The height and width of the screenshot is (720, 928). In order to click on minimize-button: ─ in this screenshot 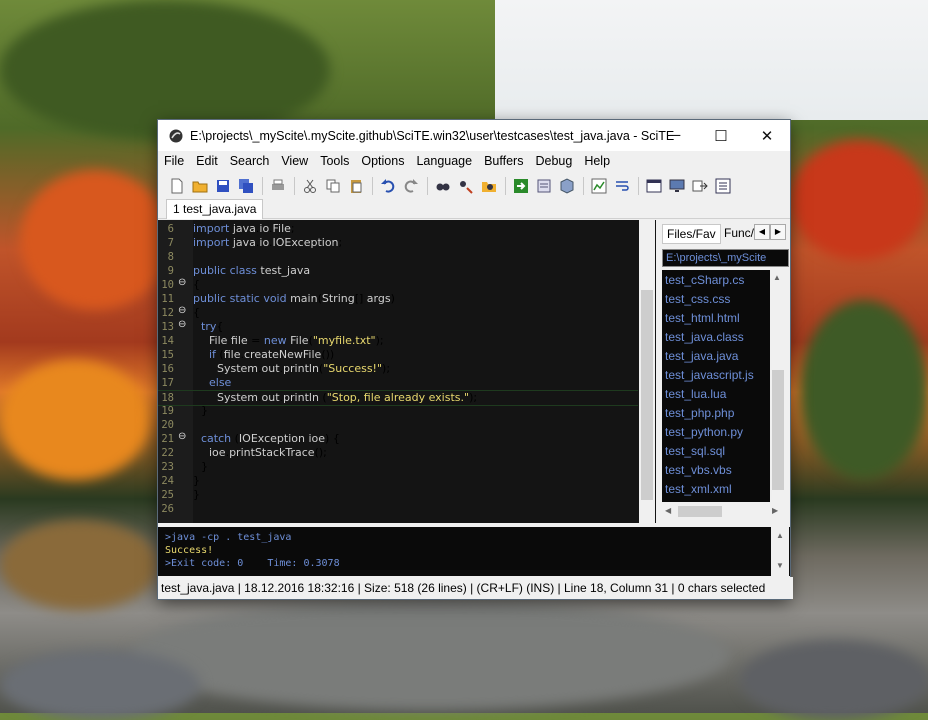, I will do `click(675, 135)`.